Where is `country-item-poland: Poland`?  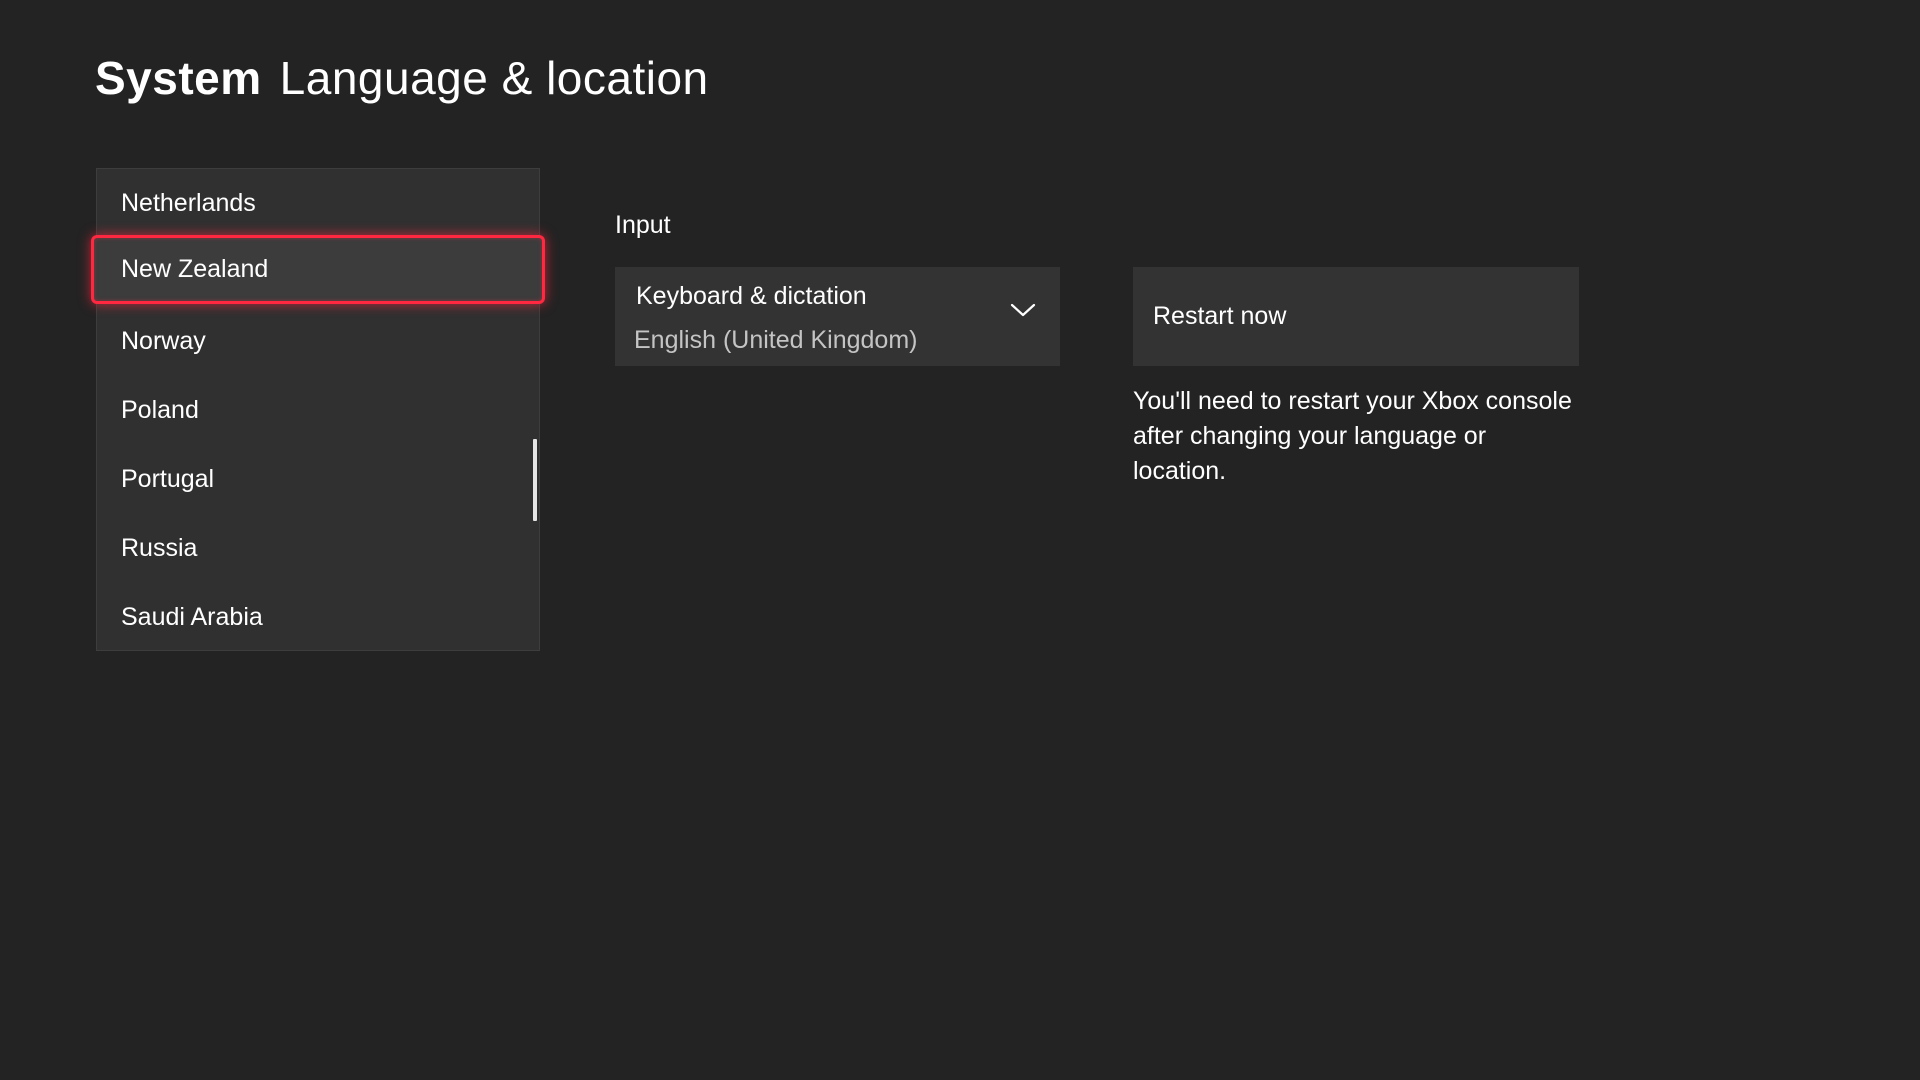 country-item-poland: Poland is located at coordinates (318, 410).